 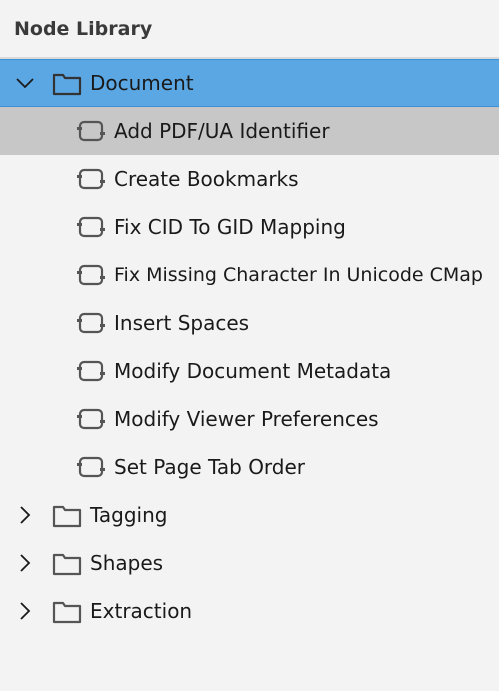 I want to click on tree-node-label: Fix Missing Character In Unicode CMap, so click(x=298, y=275).